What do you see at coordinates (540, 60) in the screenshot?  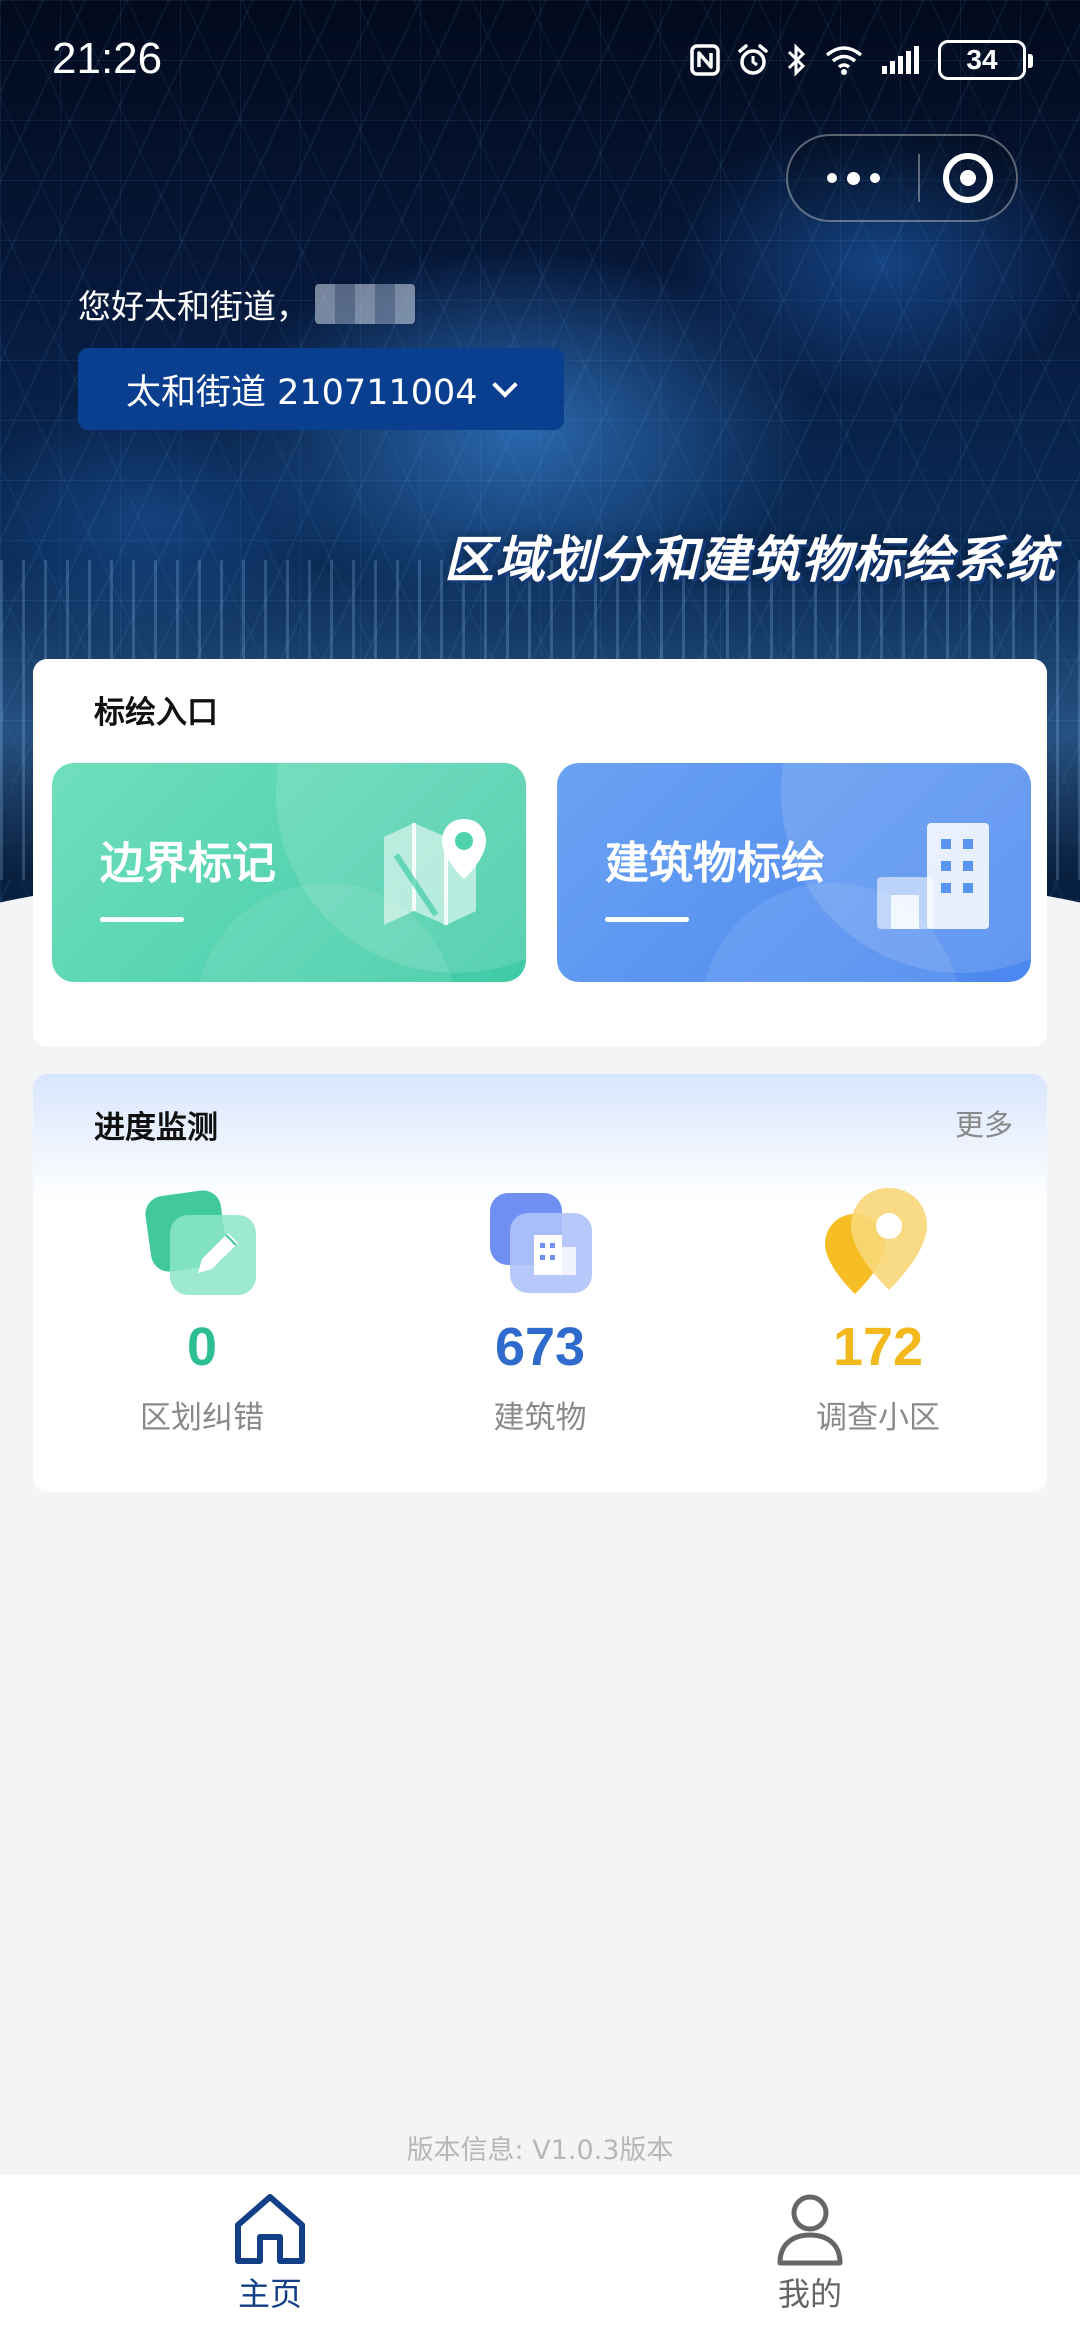 I see `status-bar: 21:26 34` at bounding box center [540, 60].